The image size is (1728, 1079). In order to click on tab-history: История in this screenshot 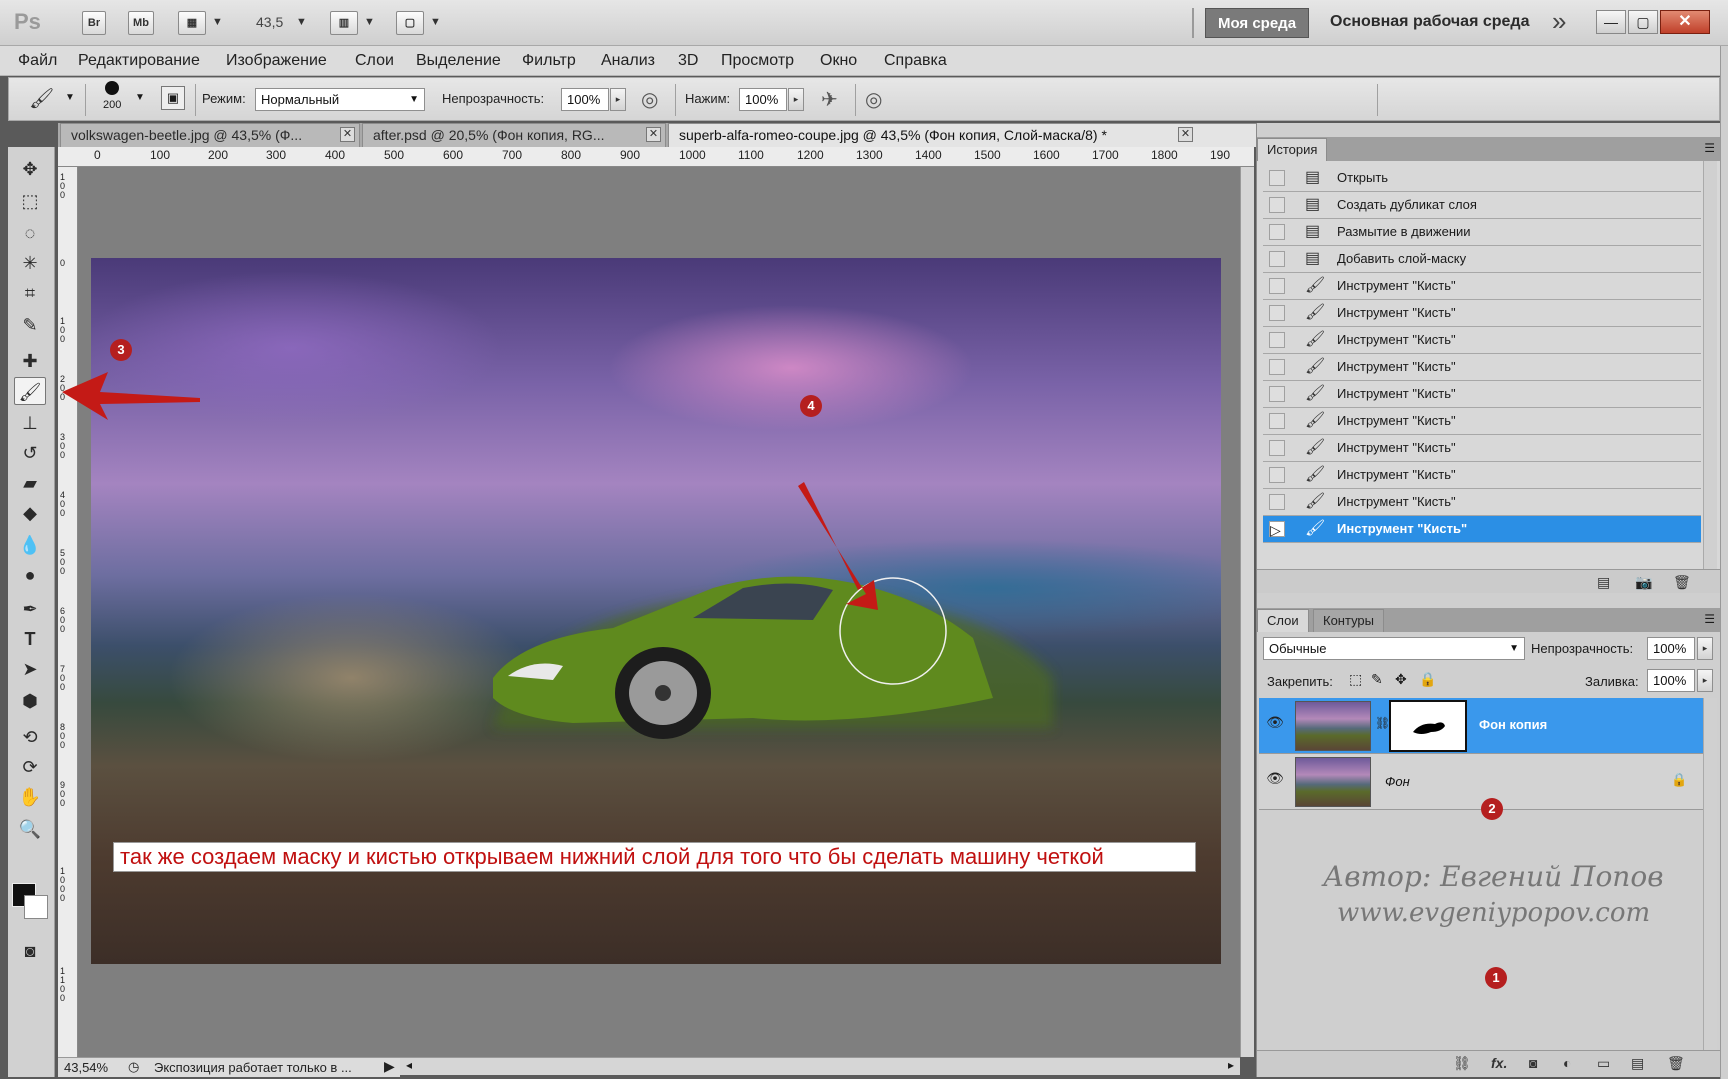, I will do `click(1292, 149)`.